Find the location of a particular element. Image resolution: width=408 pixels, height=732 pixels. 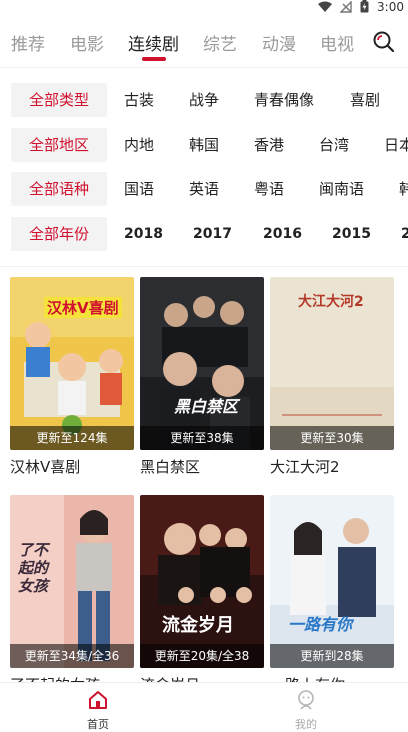

bottom-nav-home: 首页 is located at coordinates (98, 710).